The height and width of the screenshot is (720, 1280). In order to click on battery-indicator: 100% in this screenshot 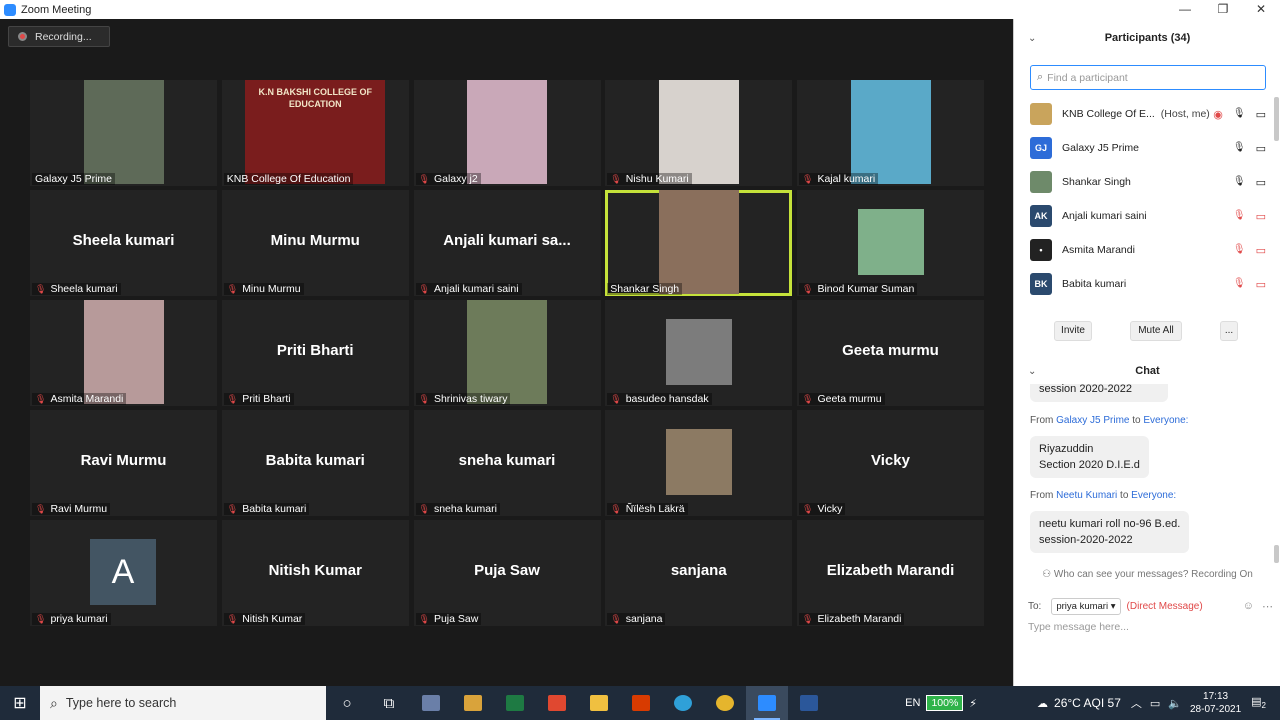, I will do `click(945, 703)`.